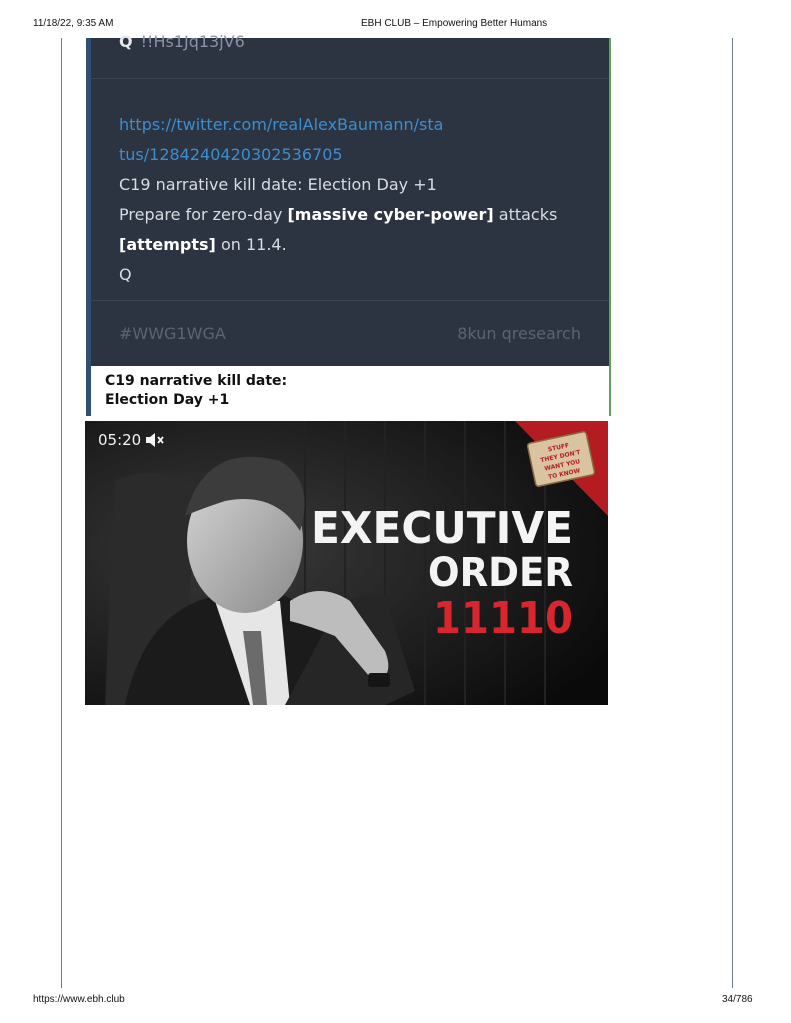  What do you see at coordinates (192, 41) in the screenshot?
I see `tripcode: !!Hs1Jq13jV6` at bounding box center [192, 41].